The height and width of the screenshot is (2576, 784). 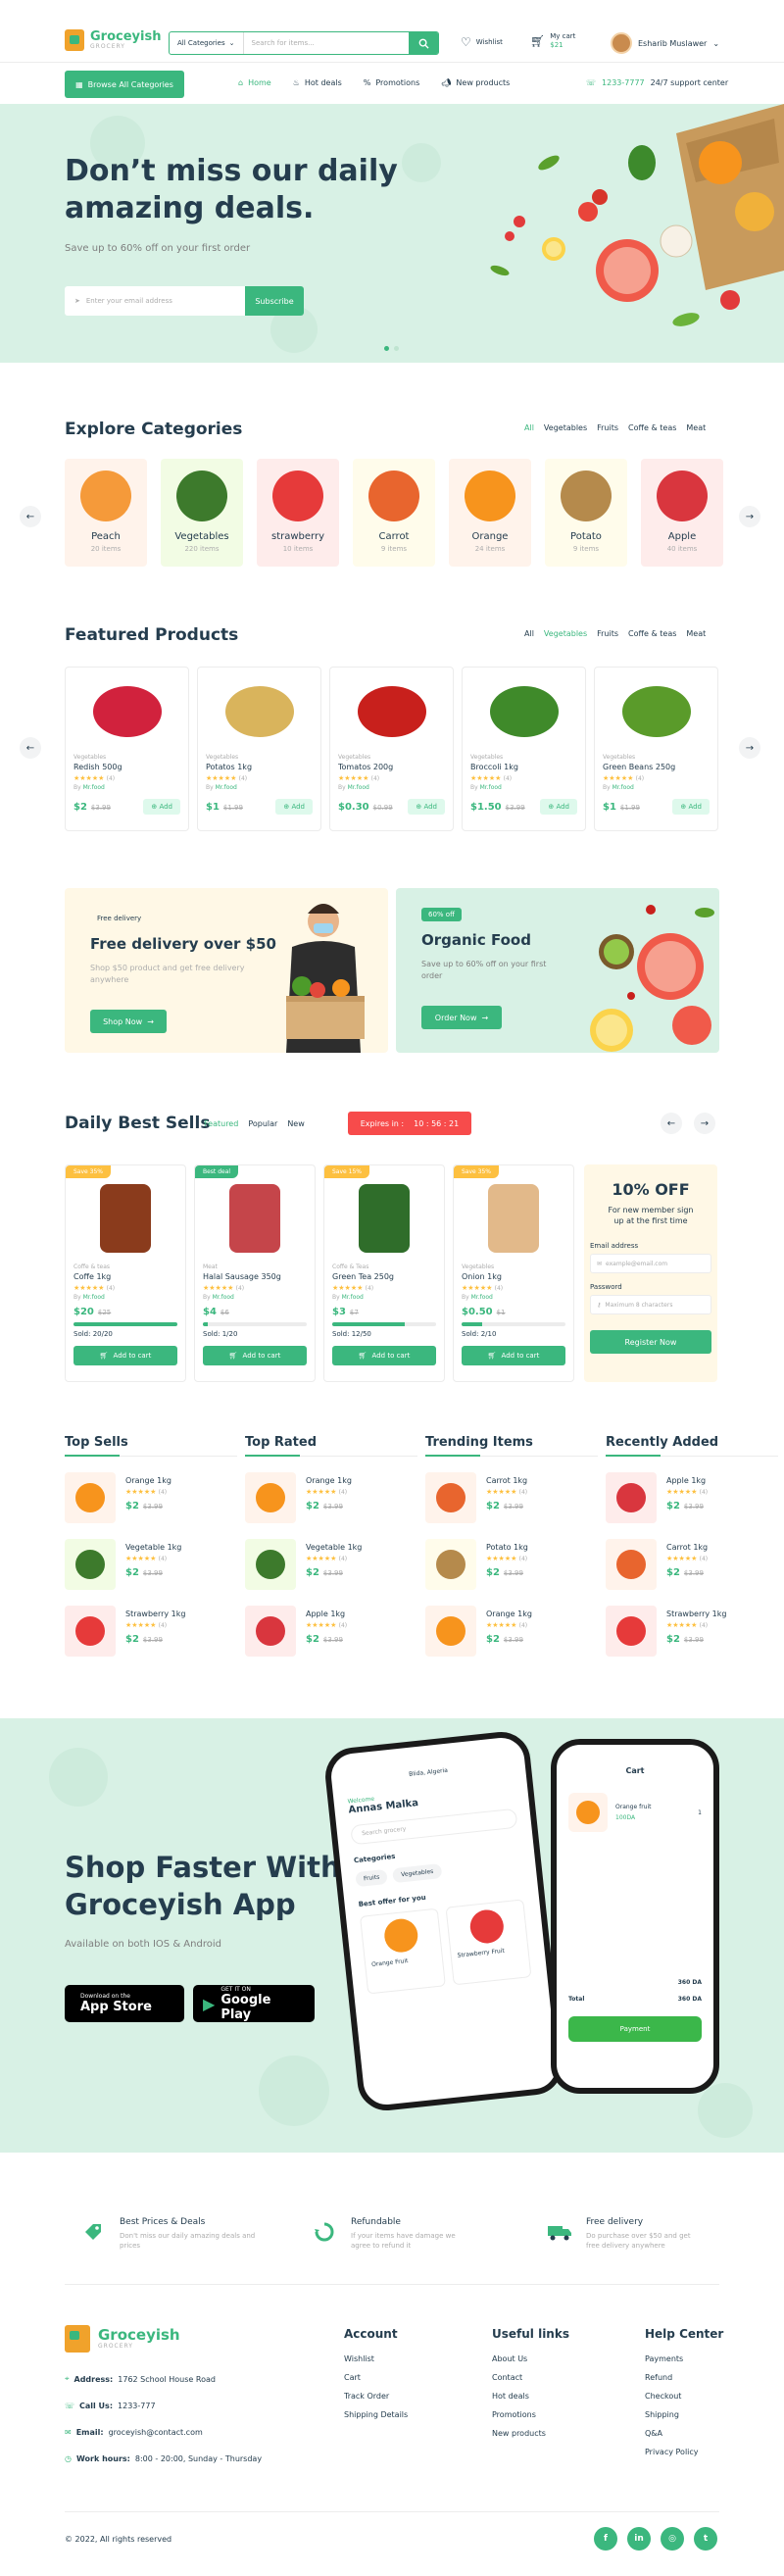 I want to click on tab-featured: Featured, so click(x=221, y=1123).